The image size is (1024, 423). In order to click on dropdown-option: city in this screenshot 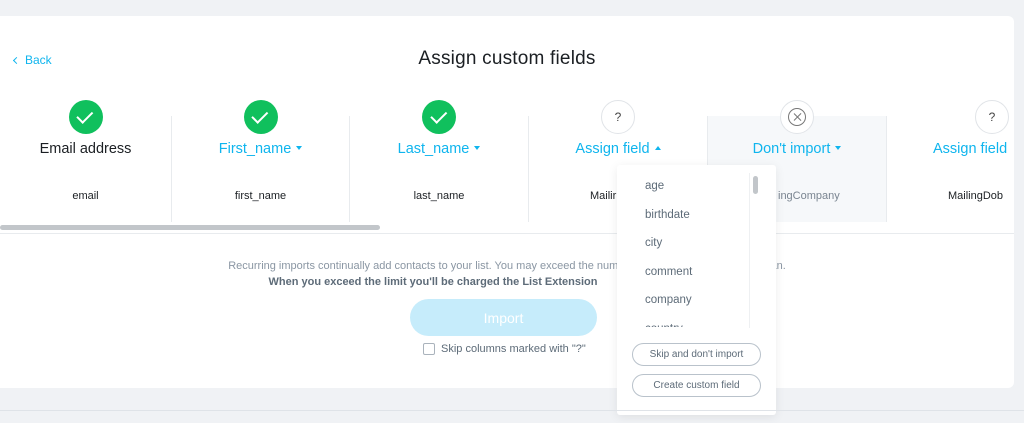, I will do `click(689, 243)`.